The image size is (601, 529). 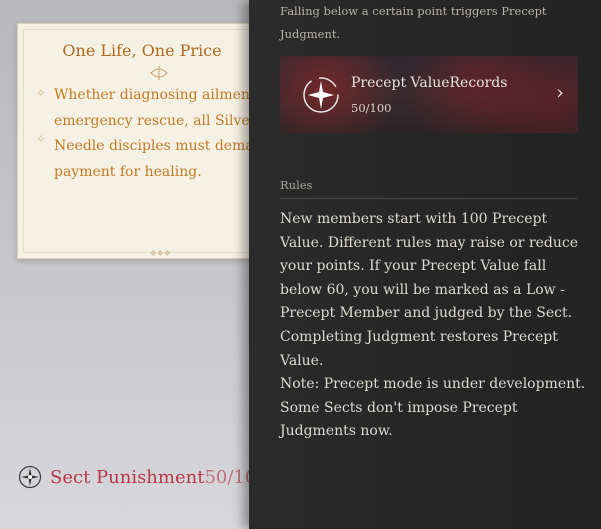 What do you see at coordinates (371, 108) in the screenshot?
I see `precept-records-value: 50/100` at bounding box center [371, 108].